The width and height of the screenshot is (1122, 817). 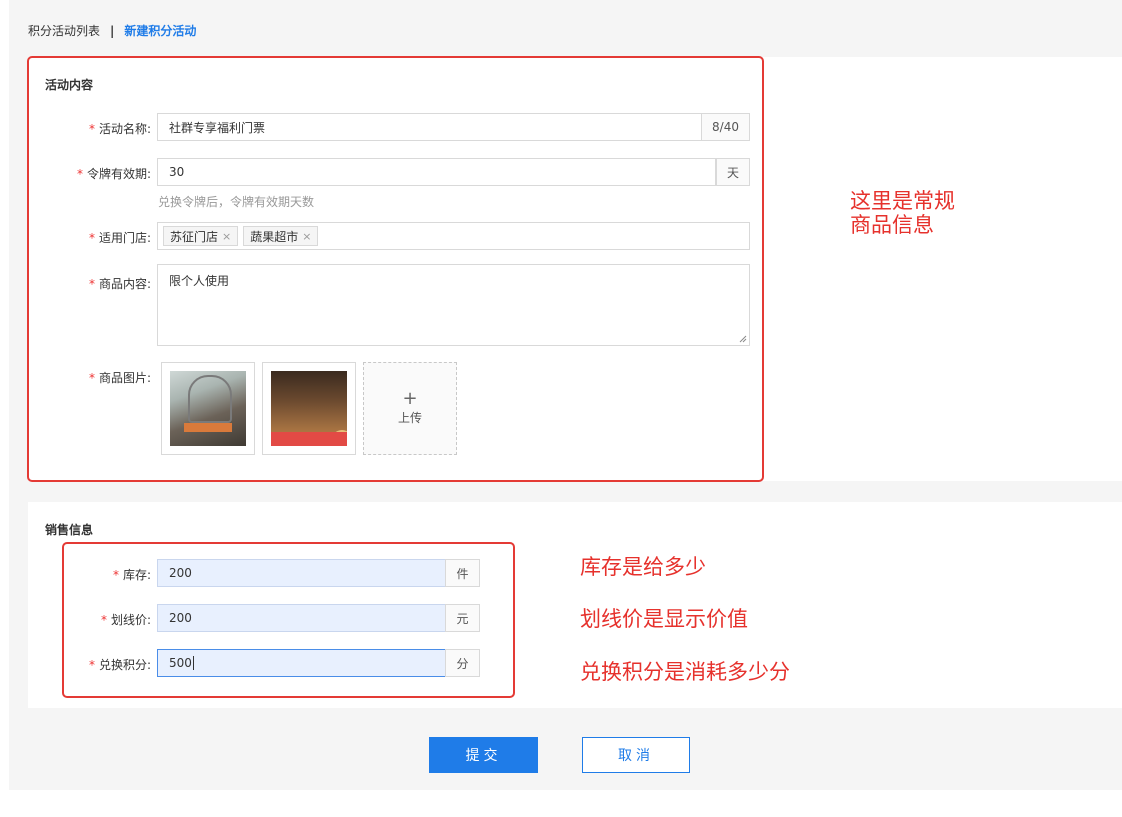 I want to click on cancel-button: 取消, so click(x=636, y=755).